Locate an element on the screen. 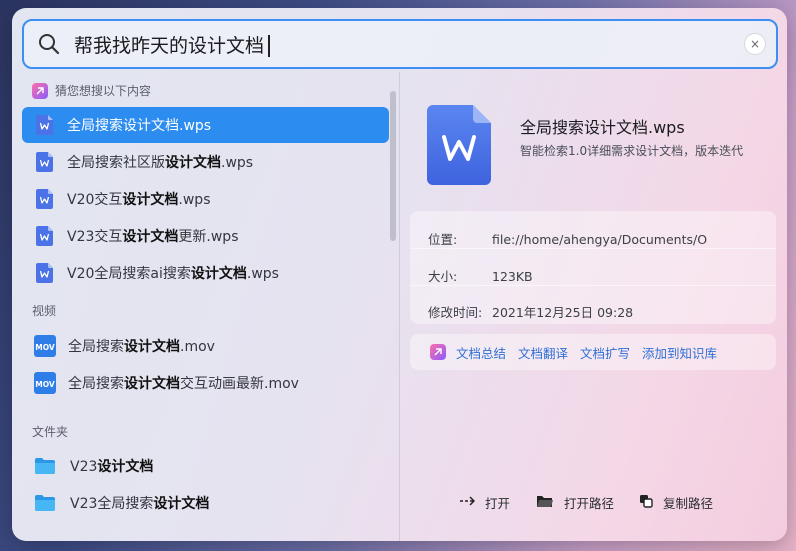 The height and width of the screenshot is (551, 796). location-value: file://home/ahengya/Documents/O is located at coordinates (600, 239).